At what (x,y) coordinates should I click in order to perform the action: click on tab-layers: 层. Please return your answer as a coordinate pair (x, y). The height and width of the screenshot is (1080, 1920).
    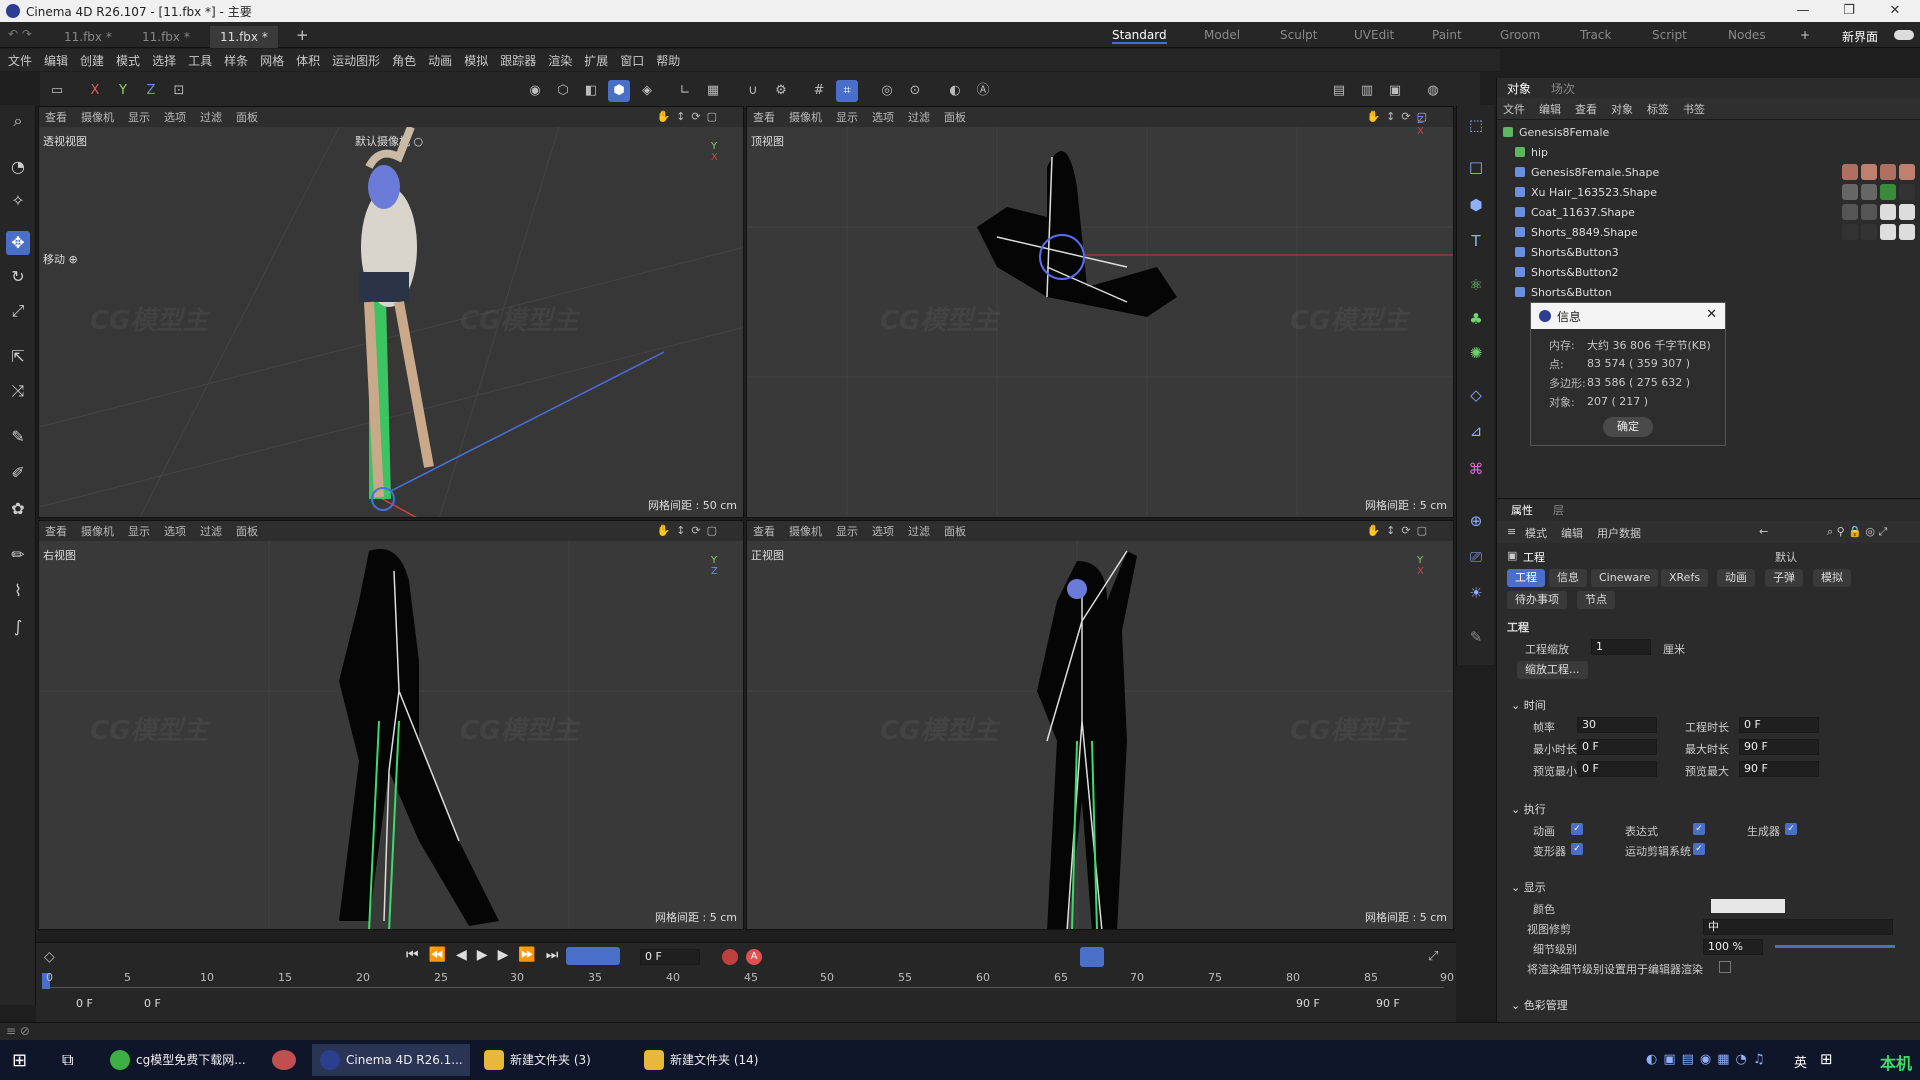
    Looking at the image, I should click on (1558, 510).